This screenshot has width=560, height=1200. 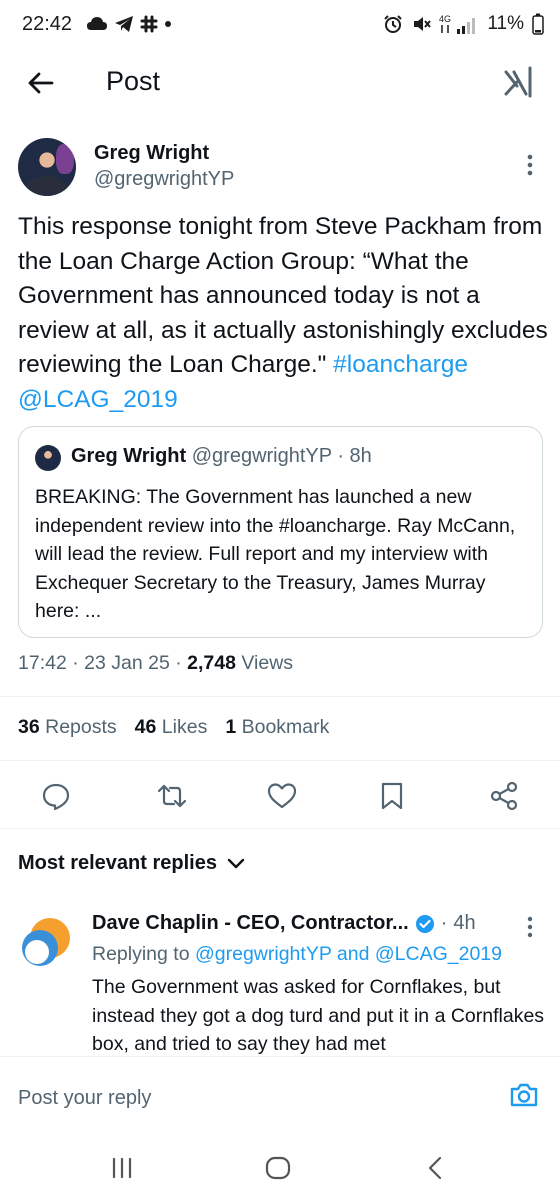 What do you see at coordinates (129, 456) in the screenshot?
I see `quote-author-name: Greg Wright` at bounding box center [129, 456].